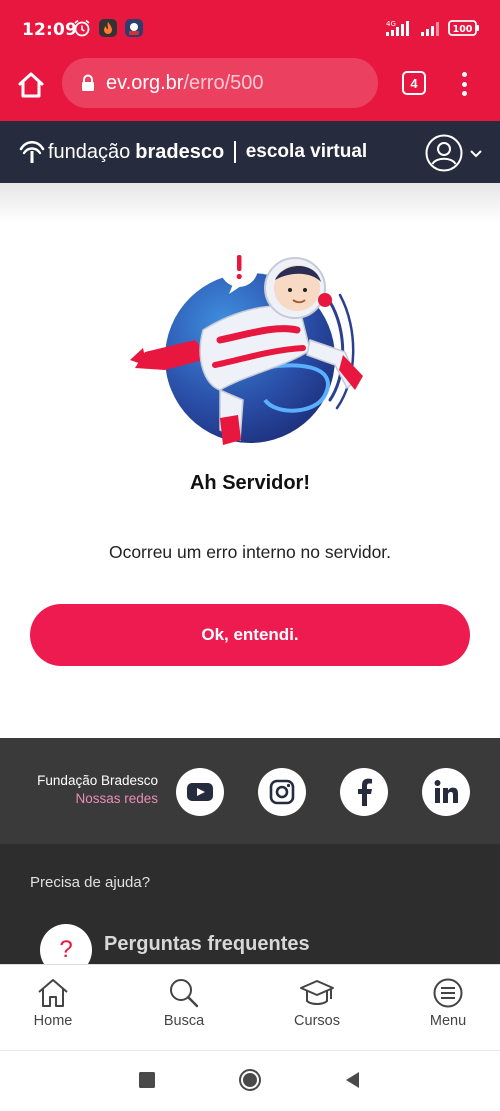 The image size is (500, 1111). Describe the element at coordinates (97, 780) in the screenshot. I see `footer-brand-name: Fundação Bradesco` at that location.